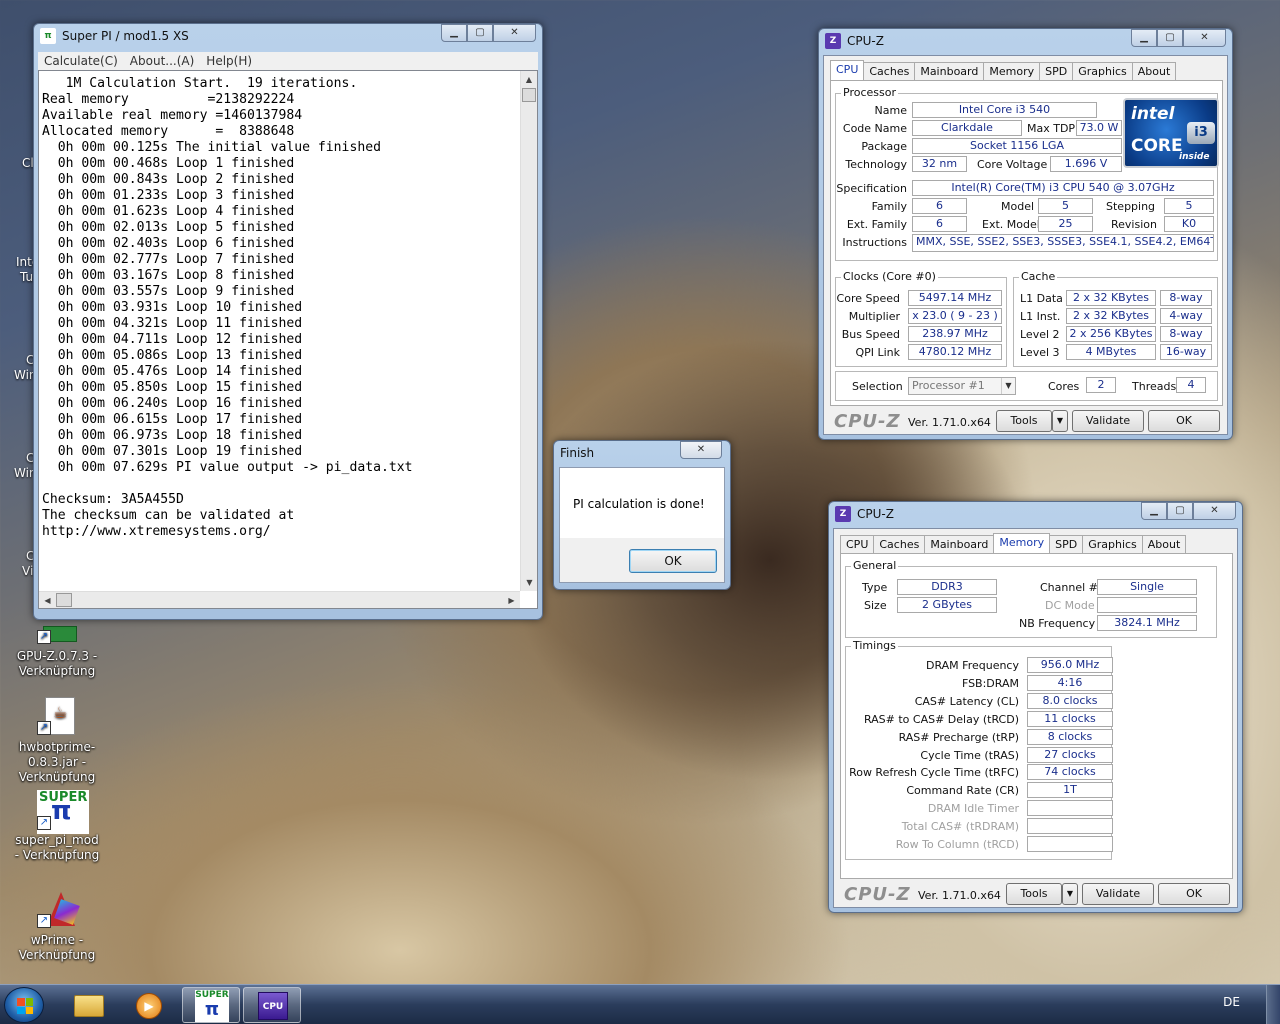  What do you see at coordinates (1086, 164) in the screenshot?
I see `corevoltage: 1.696 V` at bounding box center [1086, 164].